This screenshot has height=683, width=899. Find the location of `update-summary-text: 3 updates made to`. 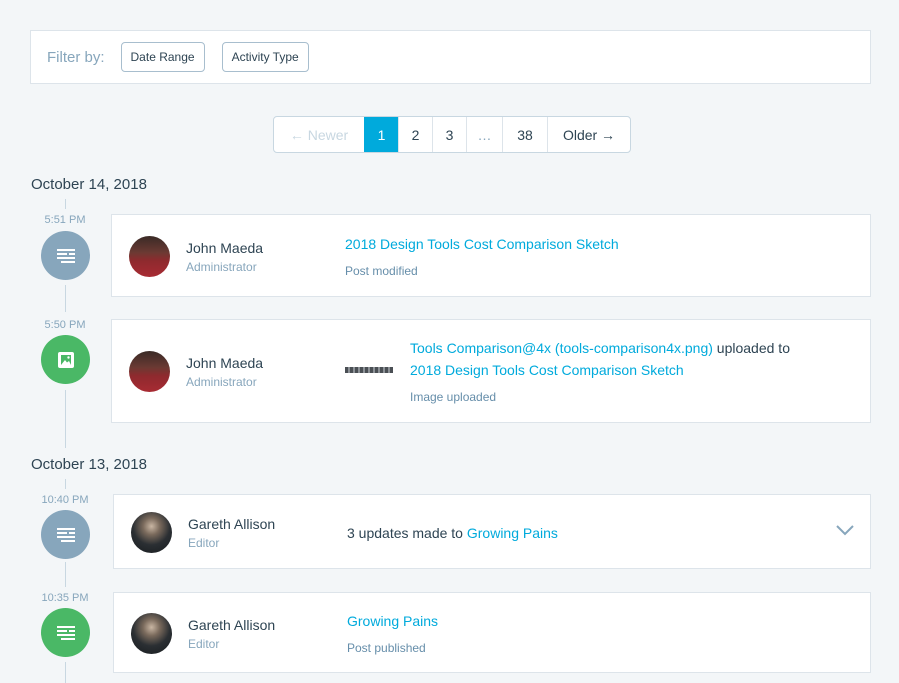

update-summary-text: 3 updates made to is located at coordinates (407, 533).